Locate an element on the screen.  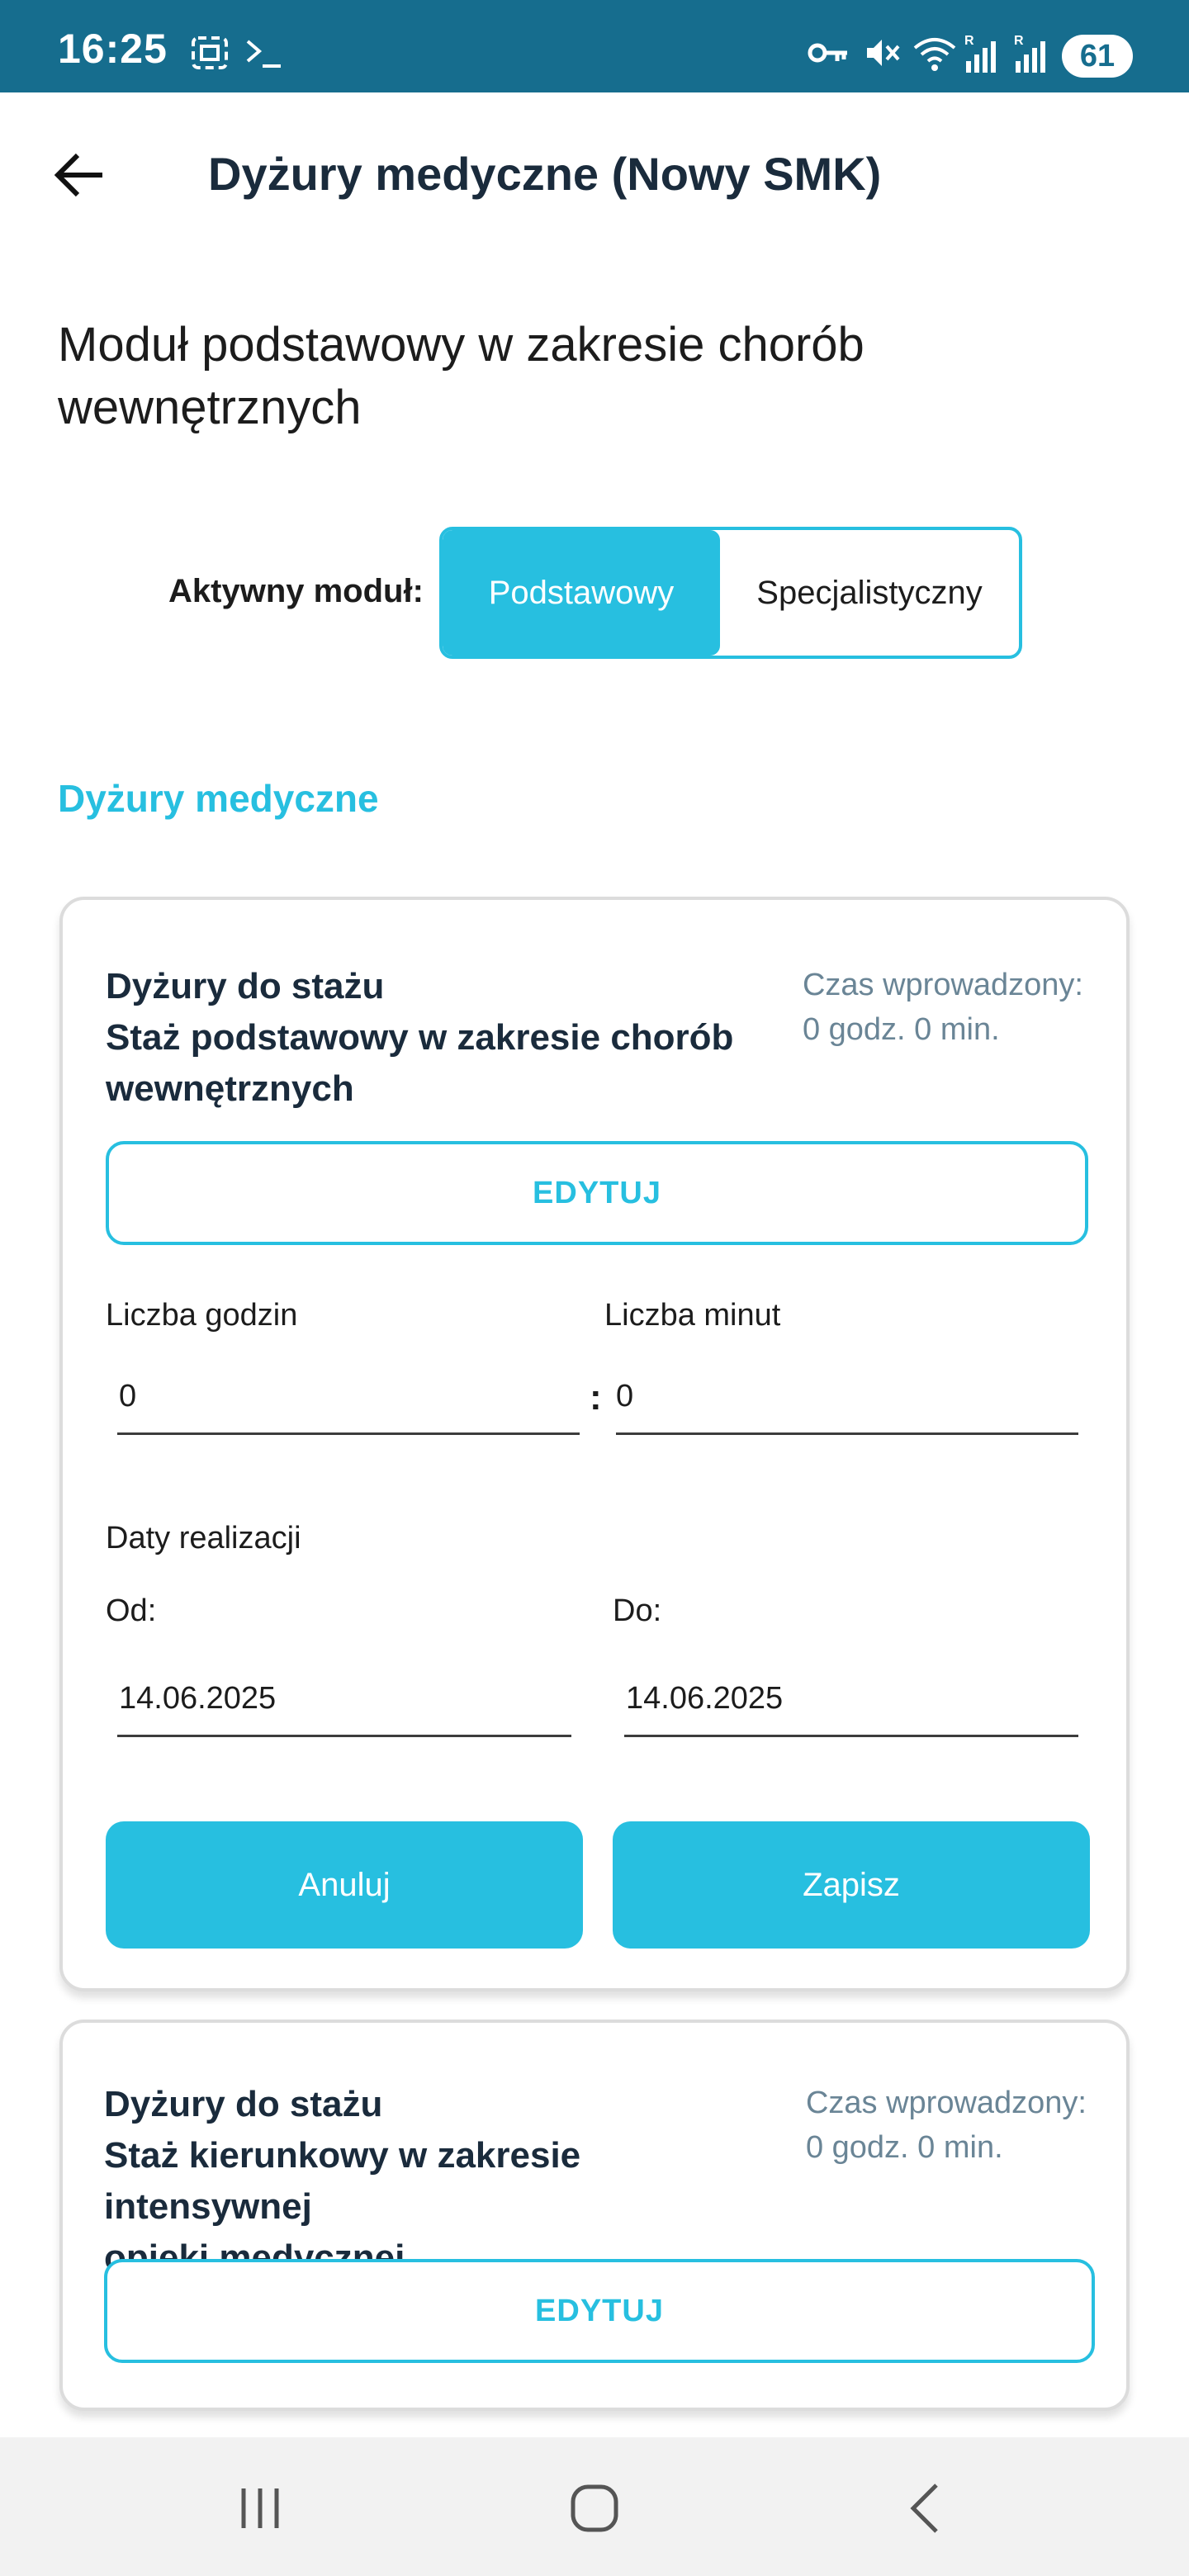
back-nav-icon is located at coordinates (925, 2508).